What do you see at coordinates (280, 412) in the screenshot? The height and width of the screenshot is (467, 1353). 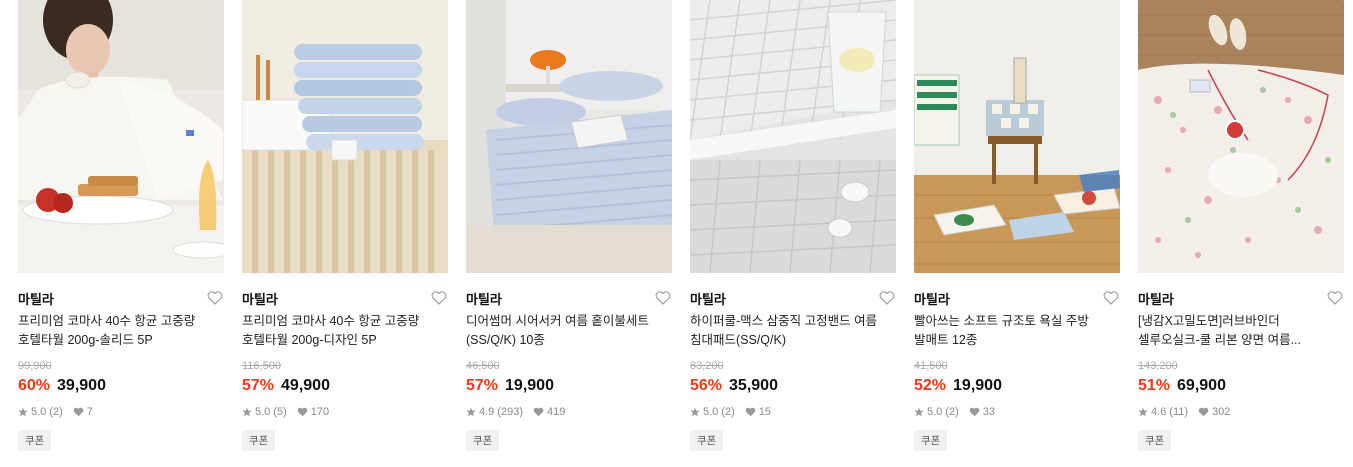 I see `review-count: (5)` at bounding box center [280, 412].